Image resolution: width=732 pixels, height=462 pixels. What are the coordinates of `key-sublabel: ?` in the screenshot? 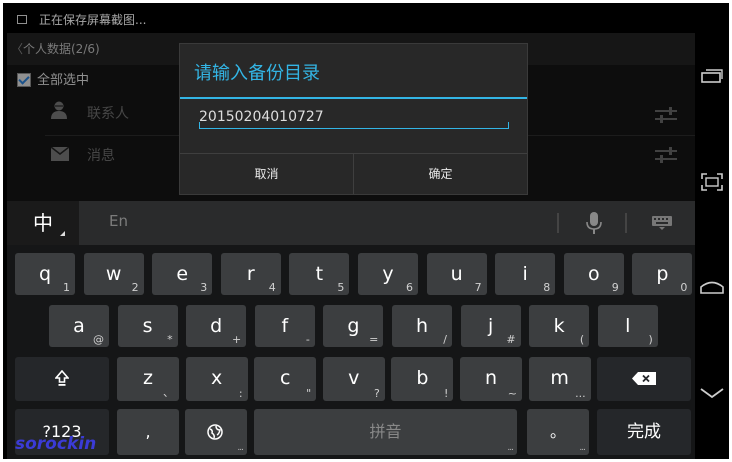 It's located at (376, 393).